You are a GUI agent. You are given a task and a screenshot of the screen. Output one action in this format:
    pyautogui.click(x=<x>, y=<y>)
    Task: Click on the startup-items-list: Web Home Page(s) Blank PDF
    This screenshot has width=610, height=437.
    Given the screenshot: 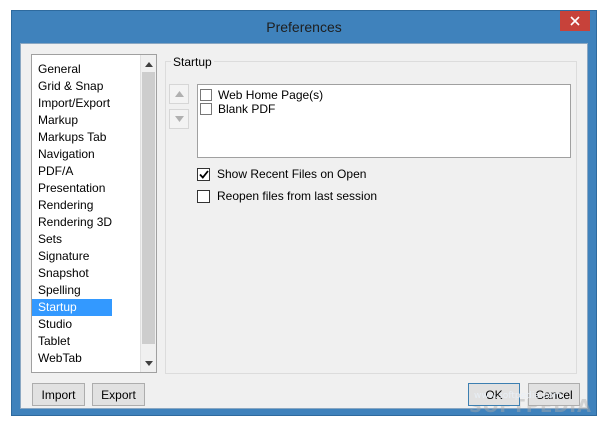 What is the action you would take?
    pyautogui.click(x=384, y=121)
    